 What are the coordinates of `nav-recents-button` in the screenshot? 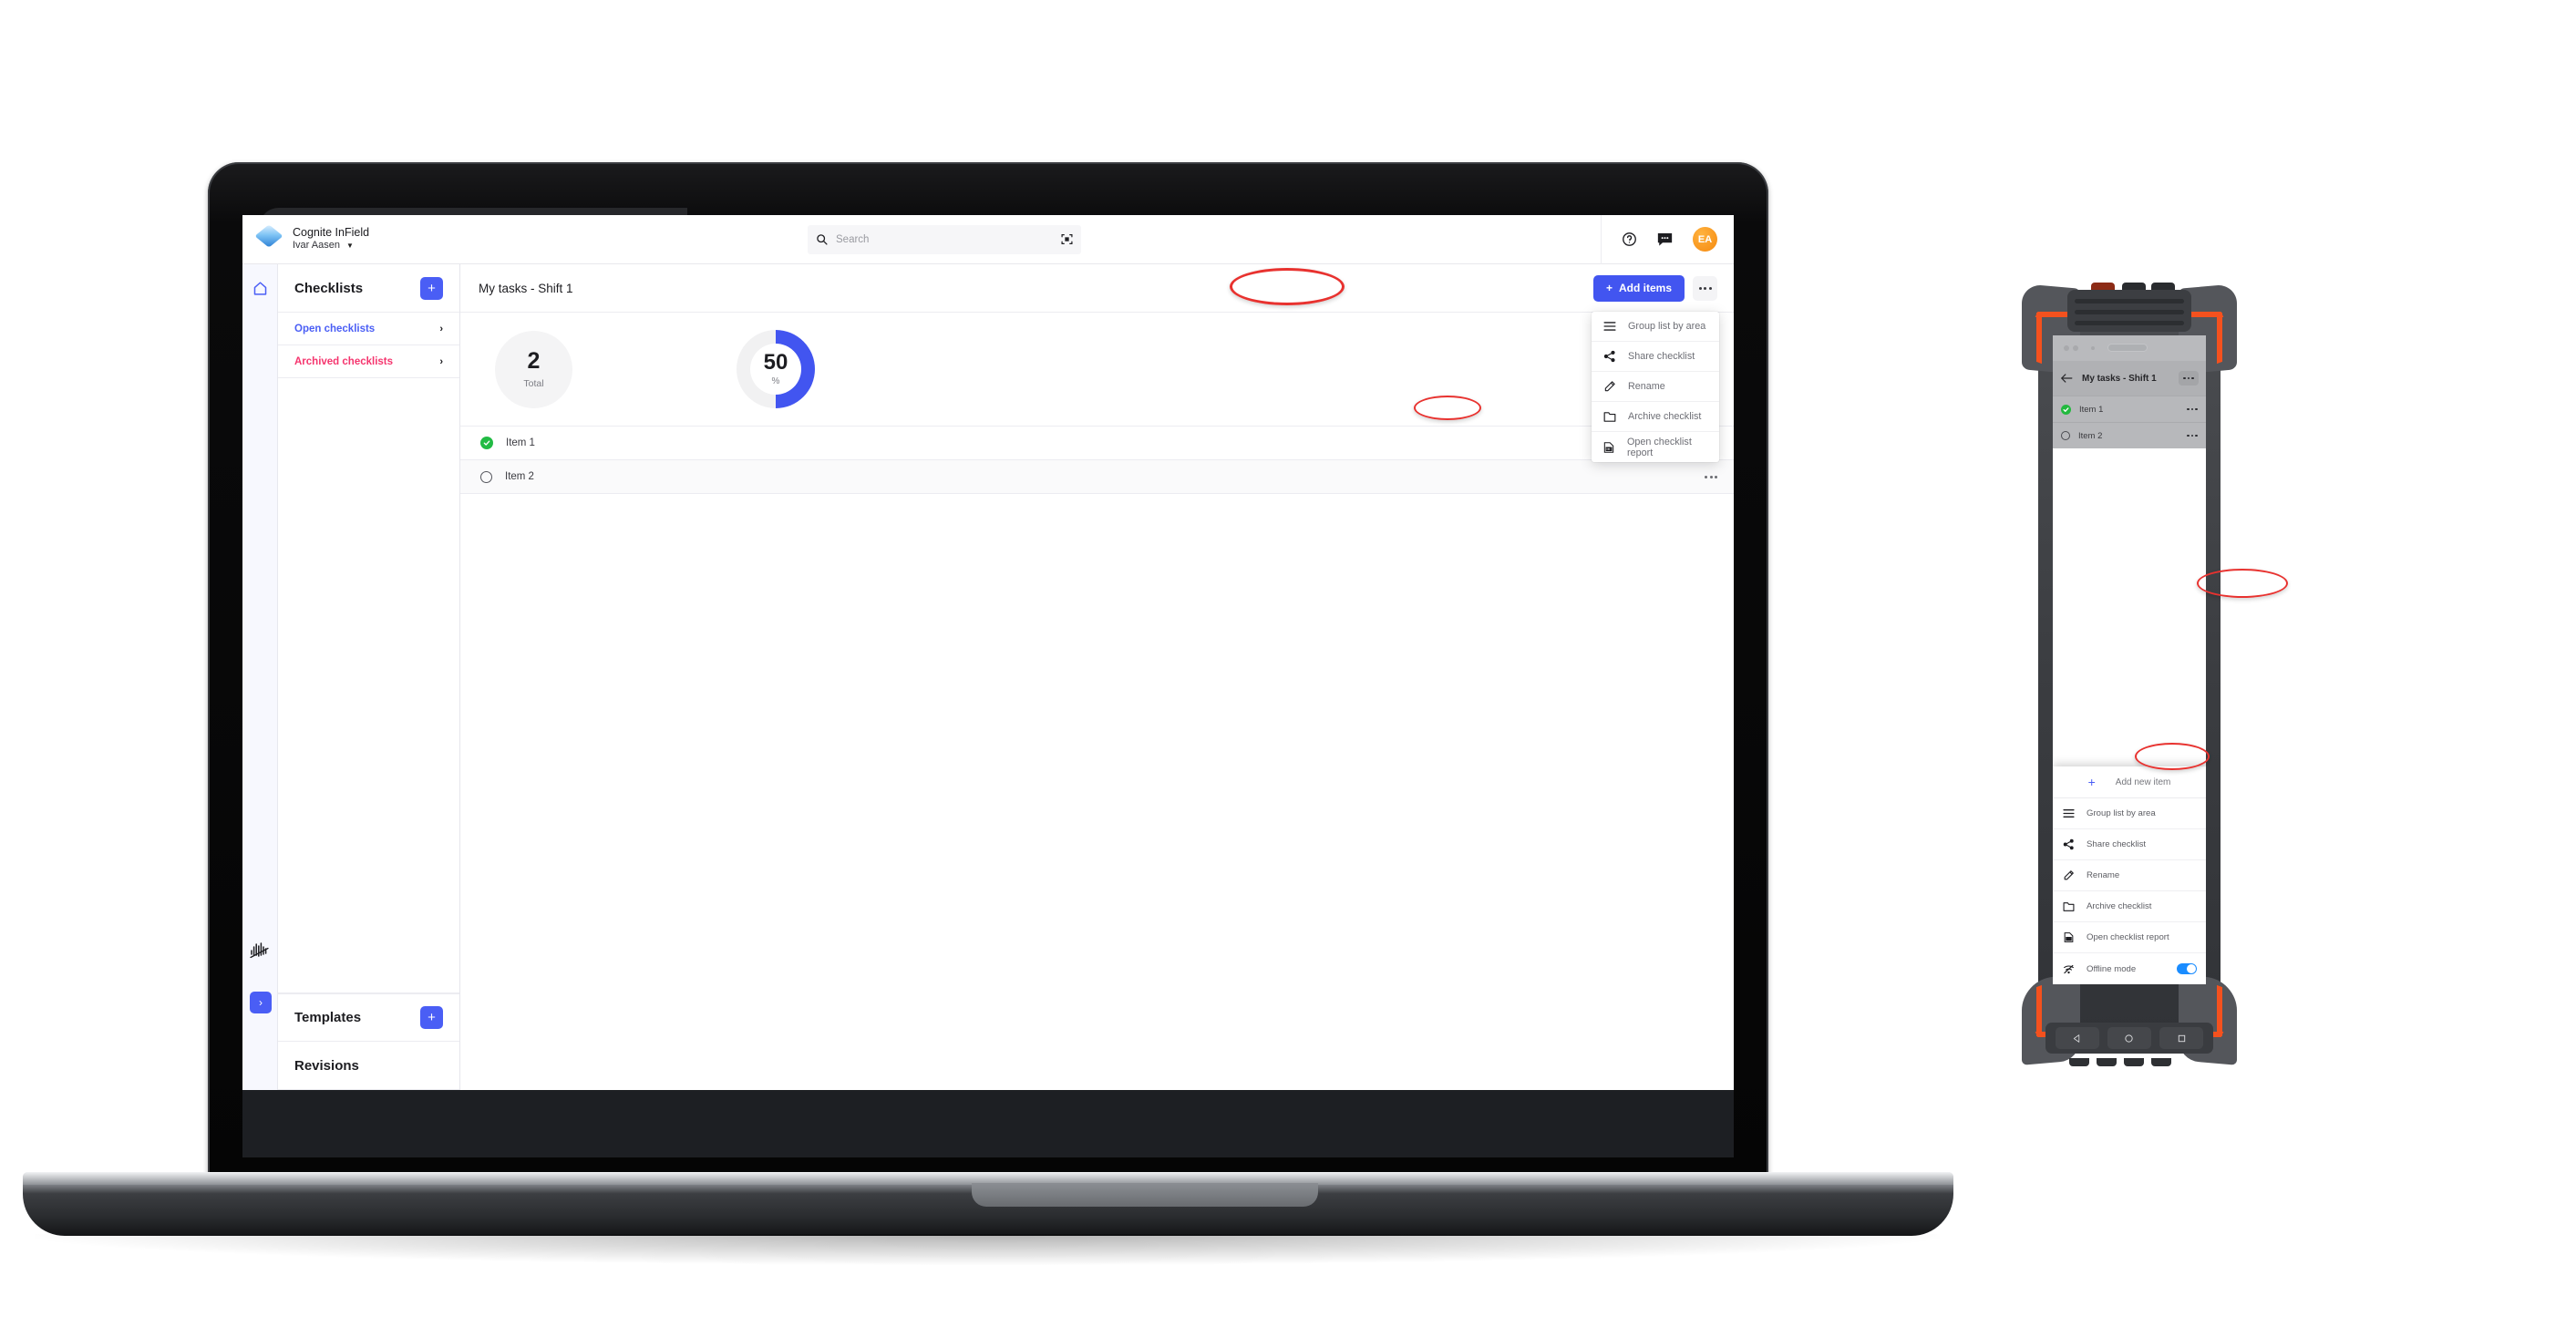 It's located at (2181, 1038).